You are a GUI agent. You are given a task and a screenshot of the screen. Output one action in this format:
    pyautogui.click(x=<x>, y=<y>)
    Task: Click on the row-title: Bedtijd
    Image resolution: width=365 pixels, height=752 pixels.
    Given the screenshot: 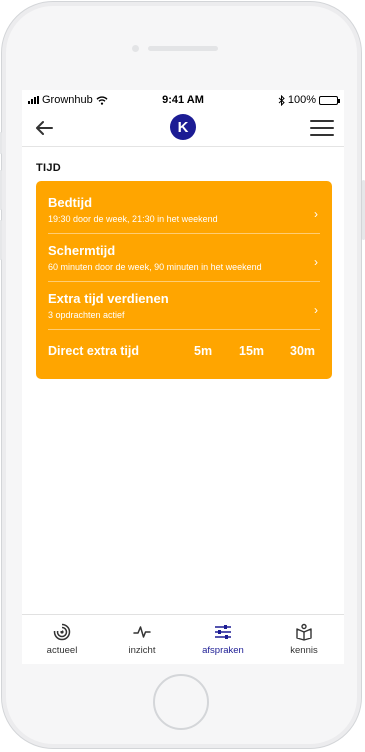 What is the action you would take?
    pyautogui.click(x=70, y=202)
    